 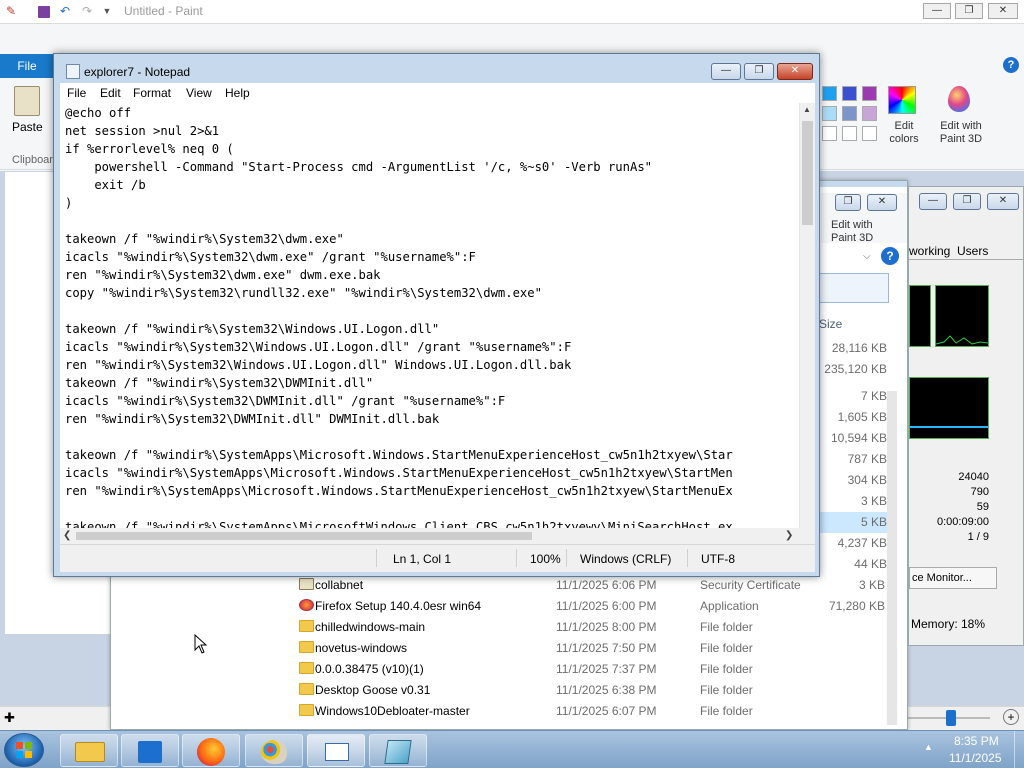 What do you see at coordinates (606, 690) in the screenshot?
I see `file-date: 11/1/2025 6:38 PM` at bounding box center [606, 690].